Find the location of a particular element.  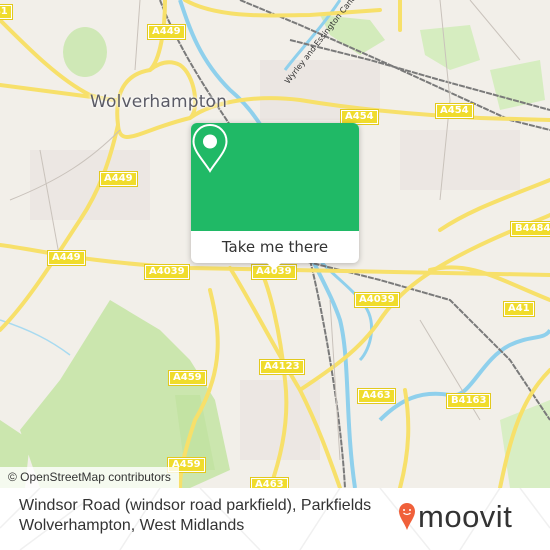

popup-header is located at coordinates (275, 177).